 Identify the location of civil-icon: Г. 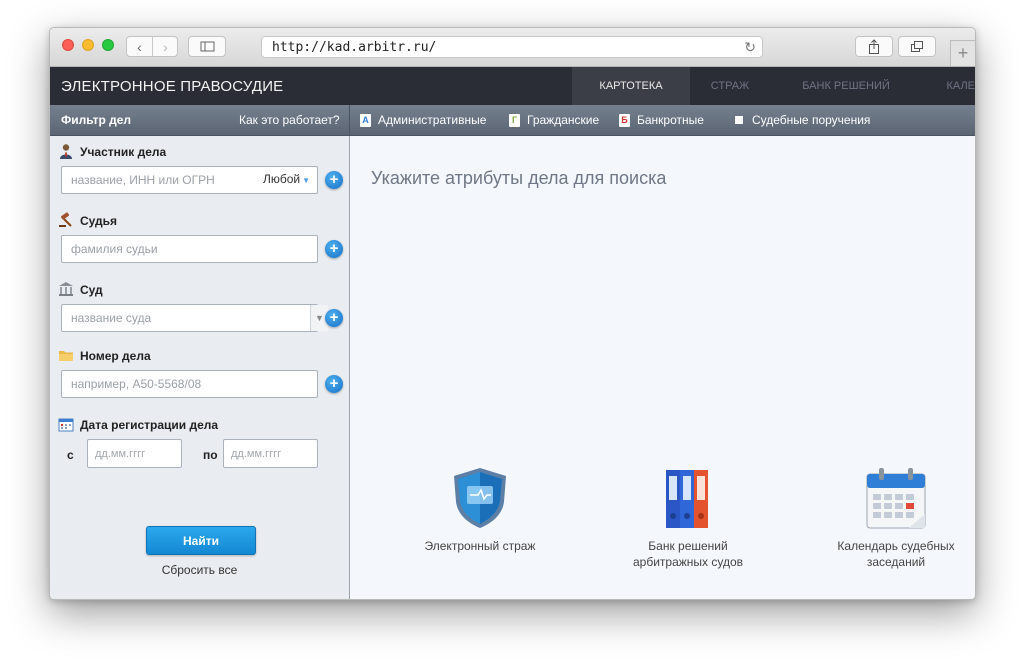
(514, 120).